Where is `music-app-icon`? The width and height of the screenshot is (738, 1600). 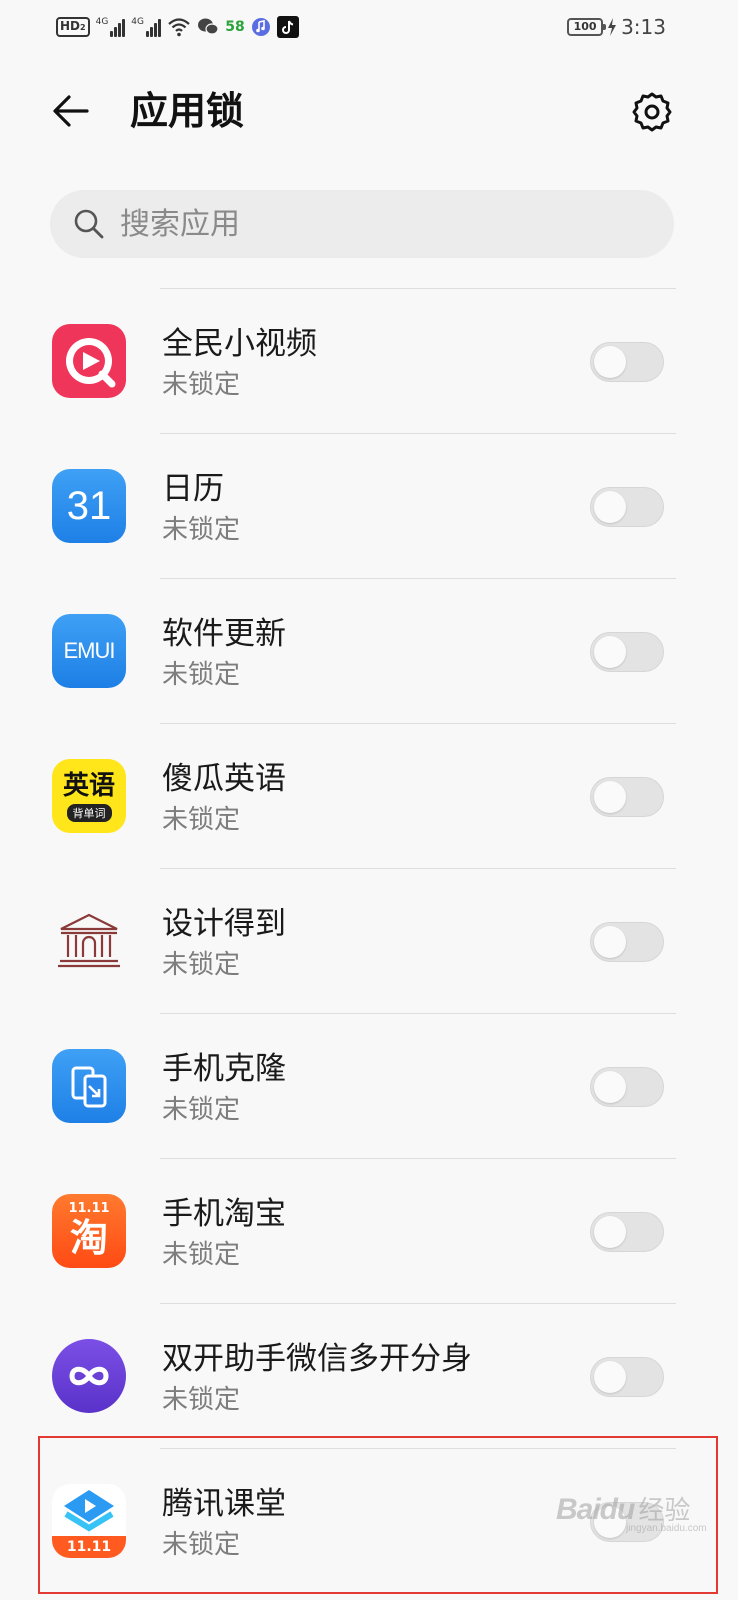
music-app-icon is located at coordinates (261, 27).